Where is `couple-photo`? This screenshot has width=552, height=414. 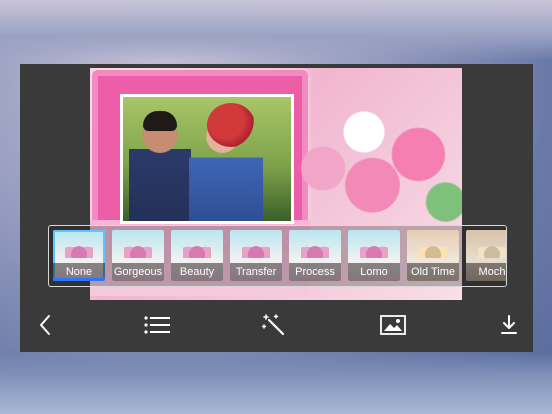 couple-photo is located at coordinates (207, 159).